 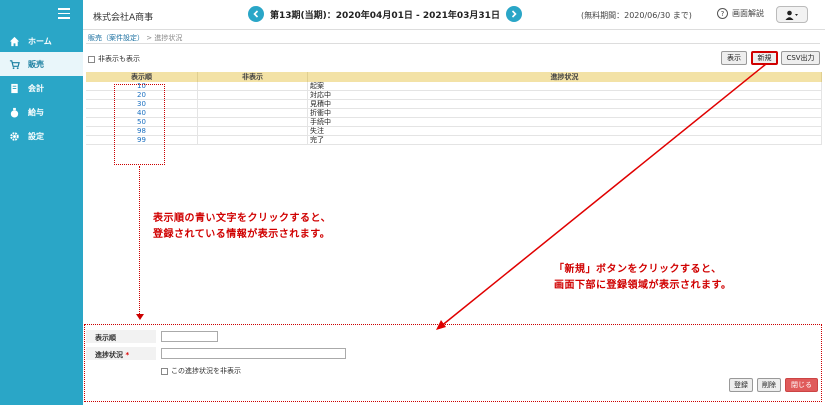 I want to click on show-hidden-toggle: 非表示も表示, so click(x=114, y=59).